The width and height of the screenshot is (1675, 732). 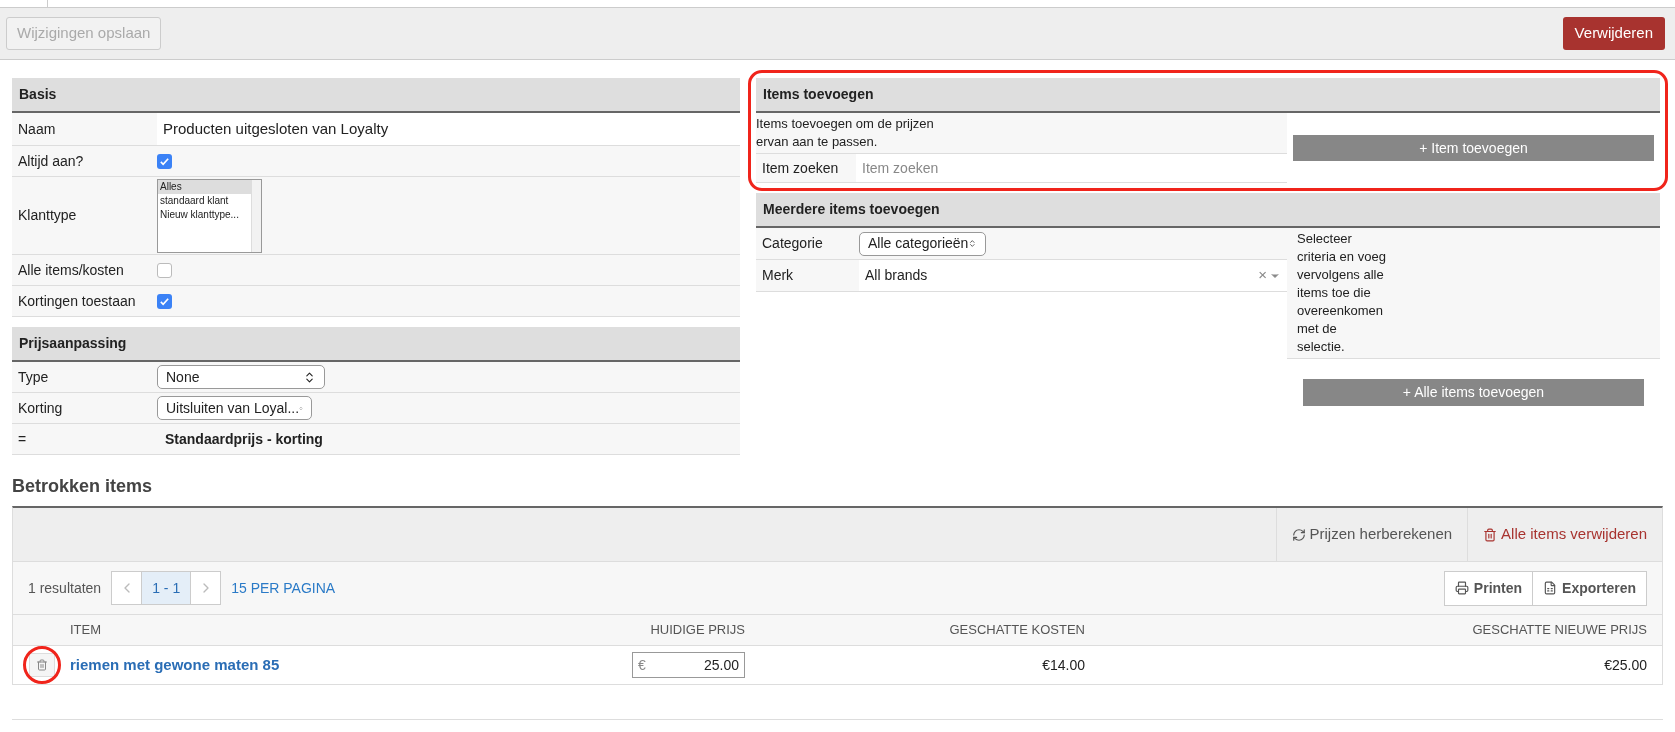 What do you see at coordinates (778, 275) in the screenshot?
I see `field-label: Merk` at bounding box center [778, 275].